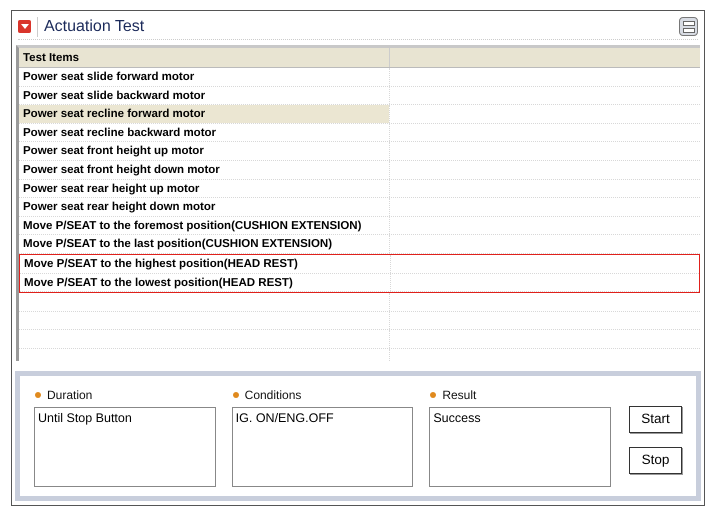  What do you see at coordinates (273, 395) in the screenshot?
I see `field-label: Conditions` at bounding box center [273, 395].